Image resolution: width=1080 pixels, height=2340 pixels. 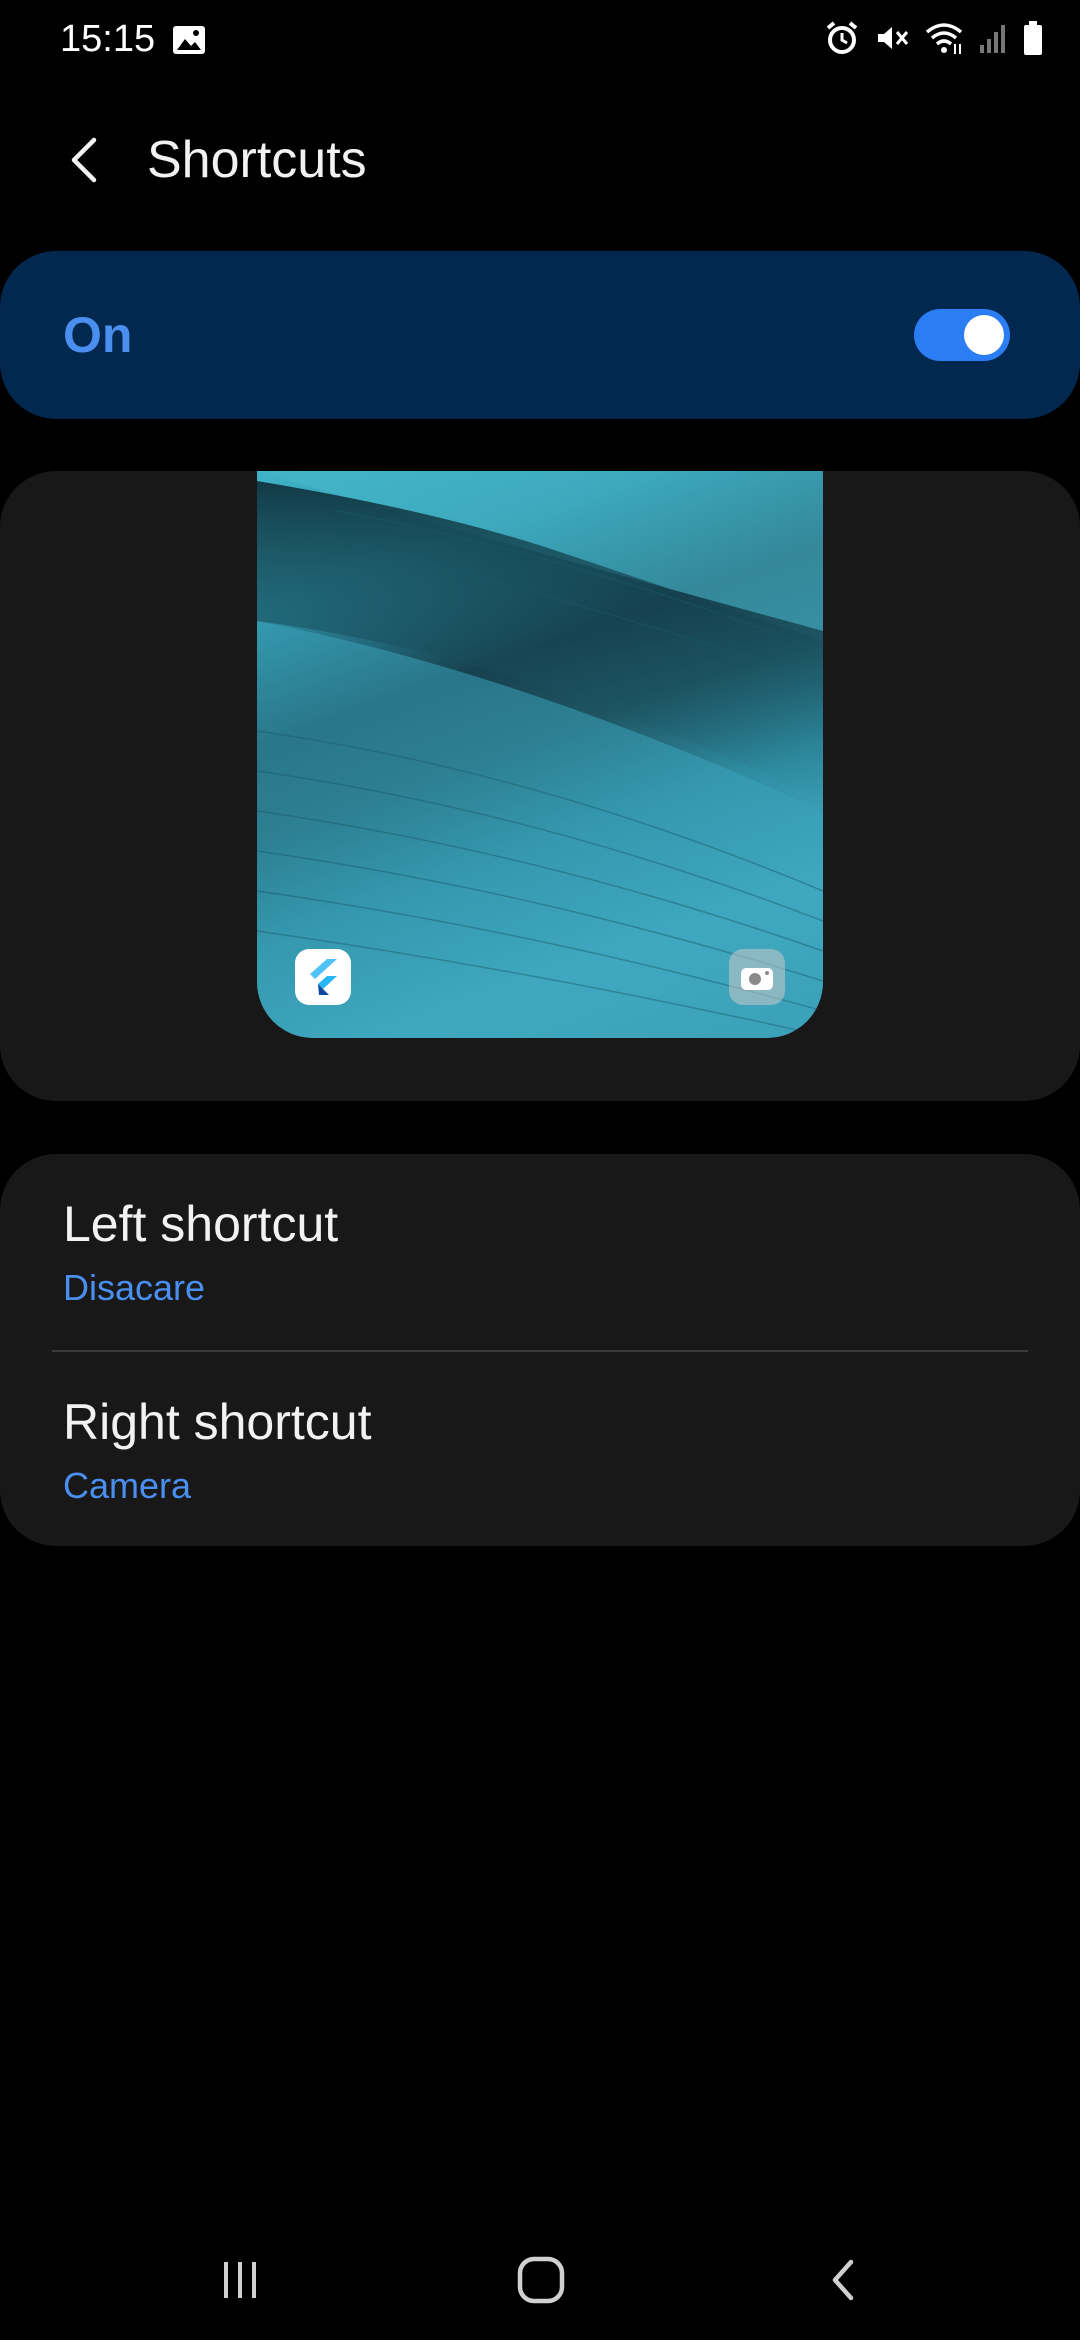 I want to click on left-shortcut-value: Disacare, so click(x=134, y=1287).